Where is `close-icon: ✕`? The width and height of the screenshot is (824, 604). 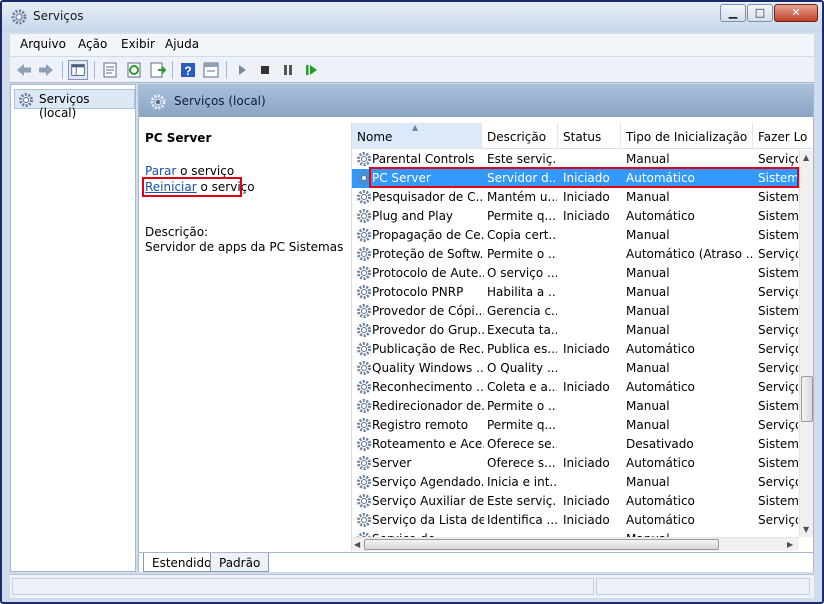
close-icon: ✕ is located at coordinates (796, 12).